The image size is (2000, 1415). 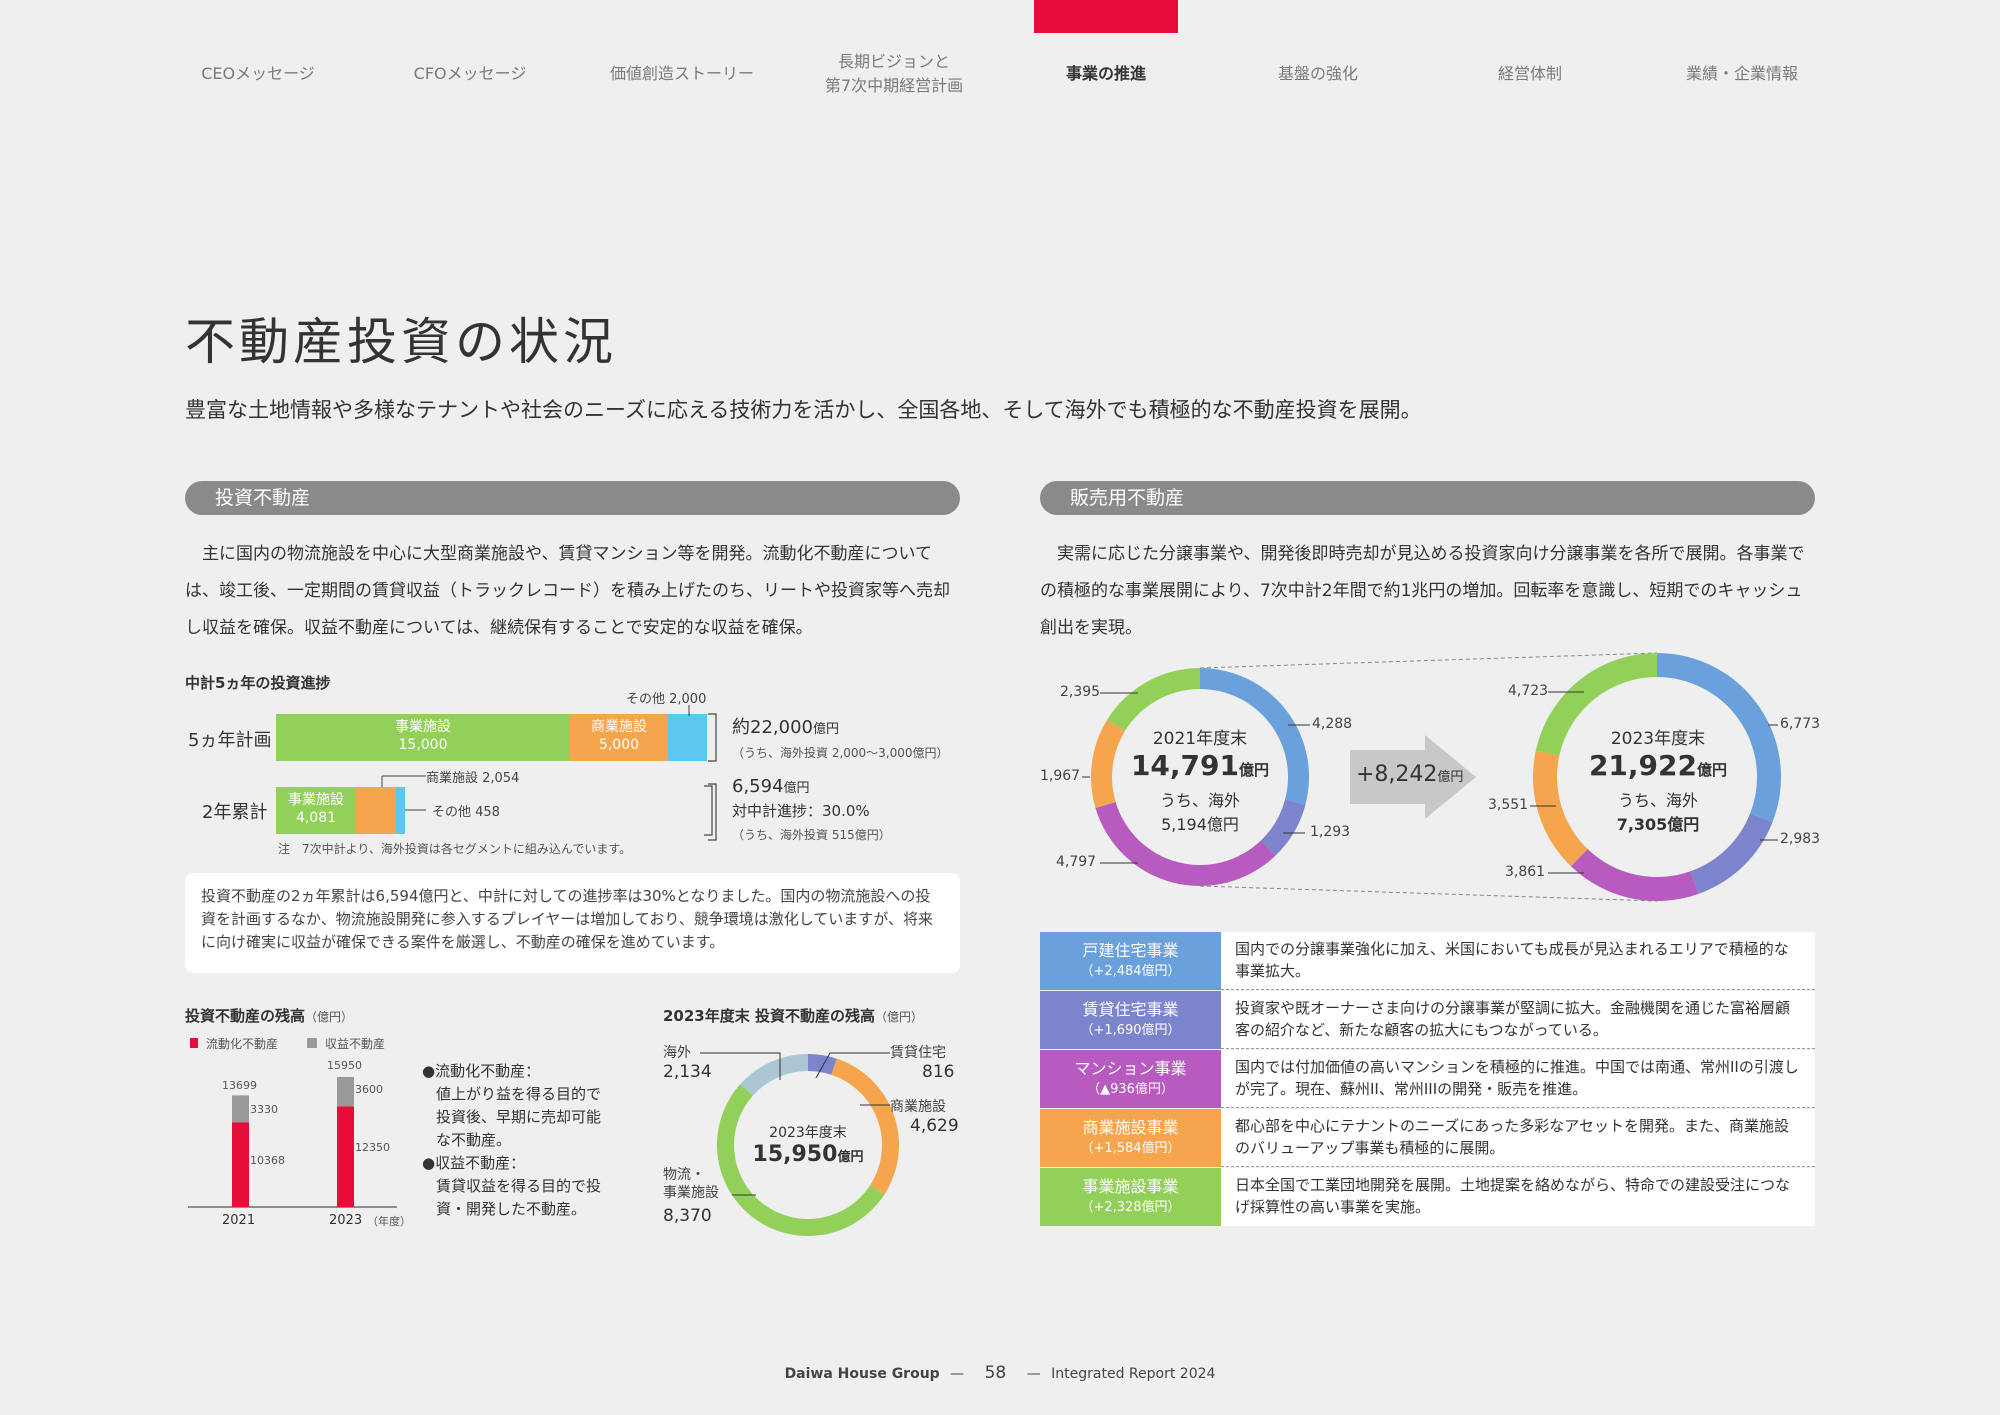 I want to click on donut2023-magenta: 3,861, so click(x=1525, y=872).